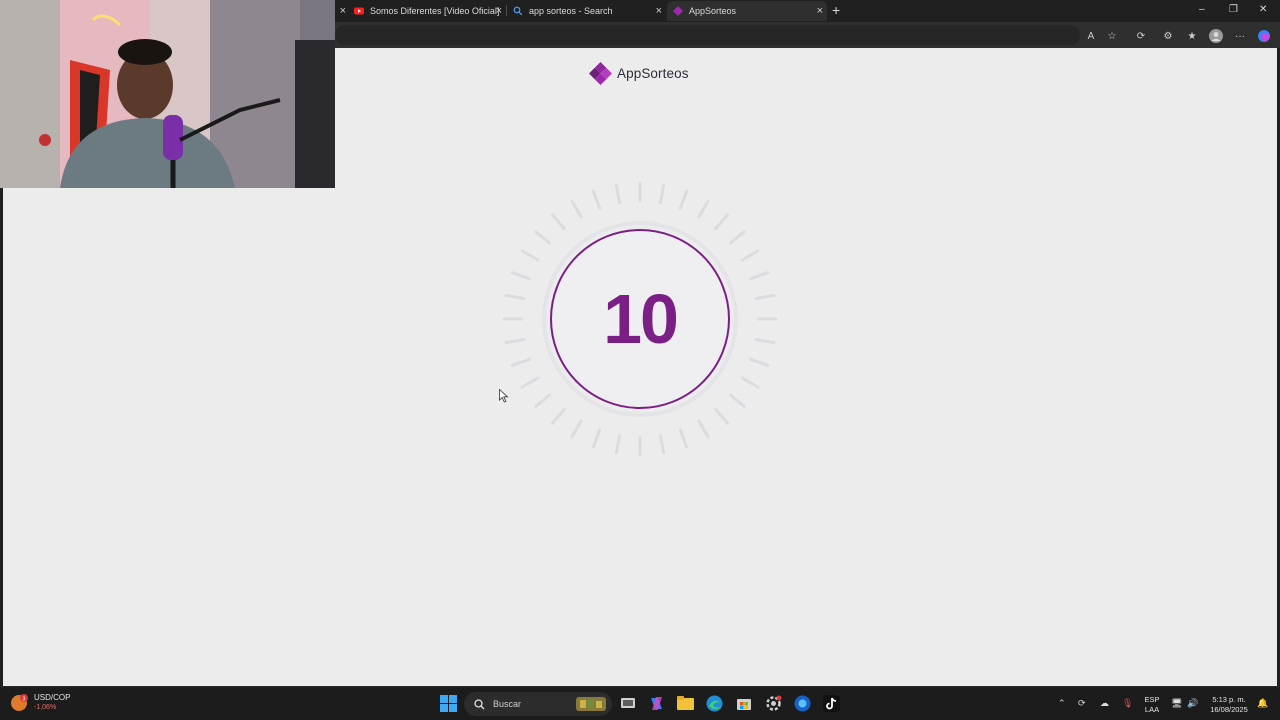  I want to click on restore-button: ❐, so click(1233, 10).